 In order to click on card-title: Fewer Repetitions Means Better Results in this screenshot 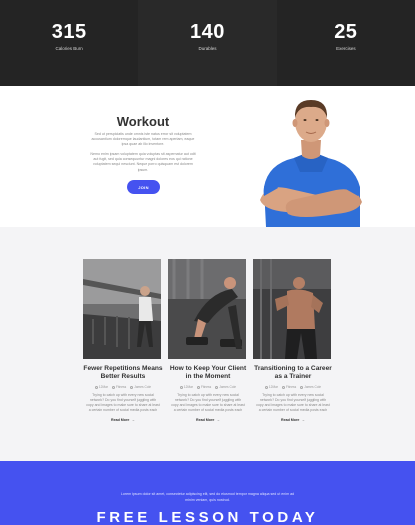, I will do `click(123, 373)`.